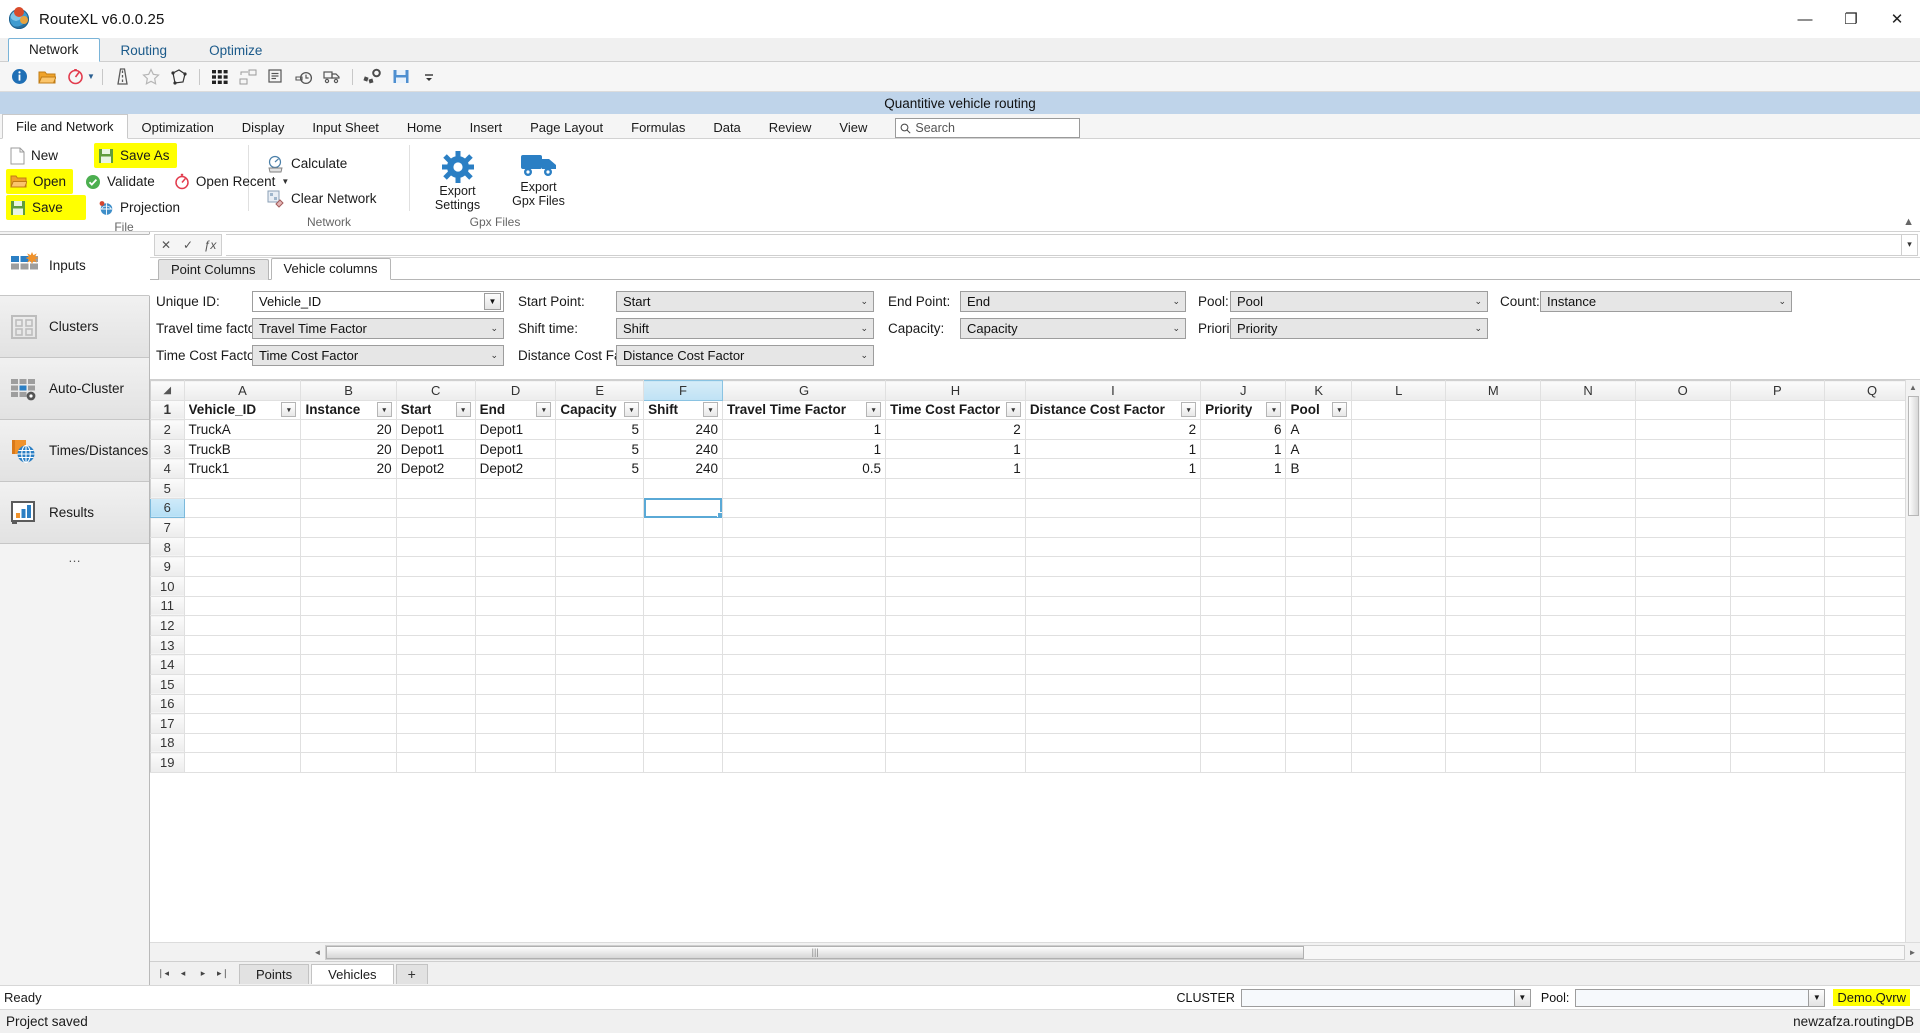 This screenshot has height=1033, width=1920. What do you see at coordinates (167, 645) in the screenshot?
I see `row-header-13: 13` at bounding box center [167, 645].